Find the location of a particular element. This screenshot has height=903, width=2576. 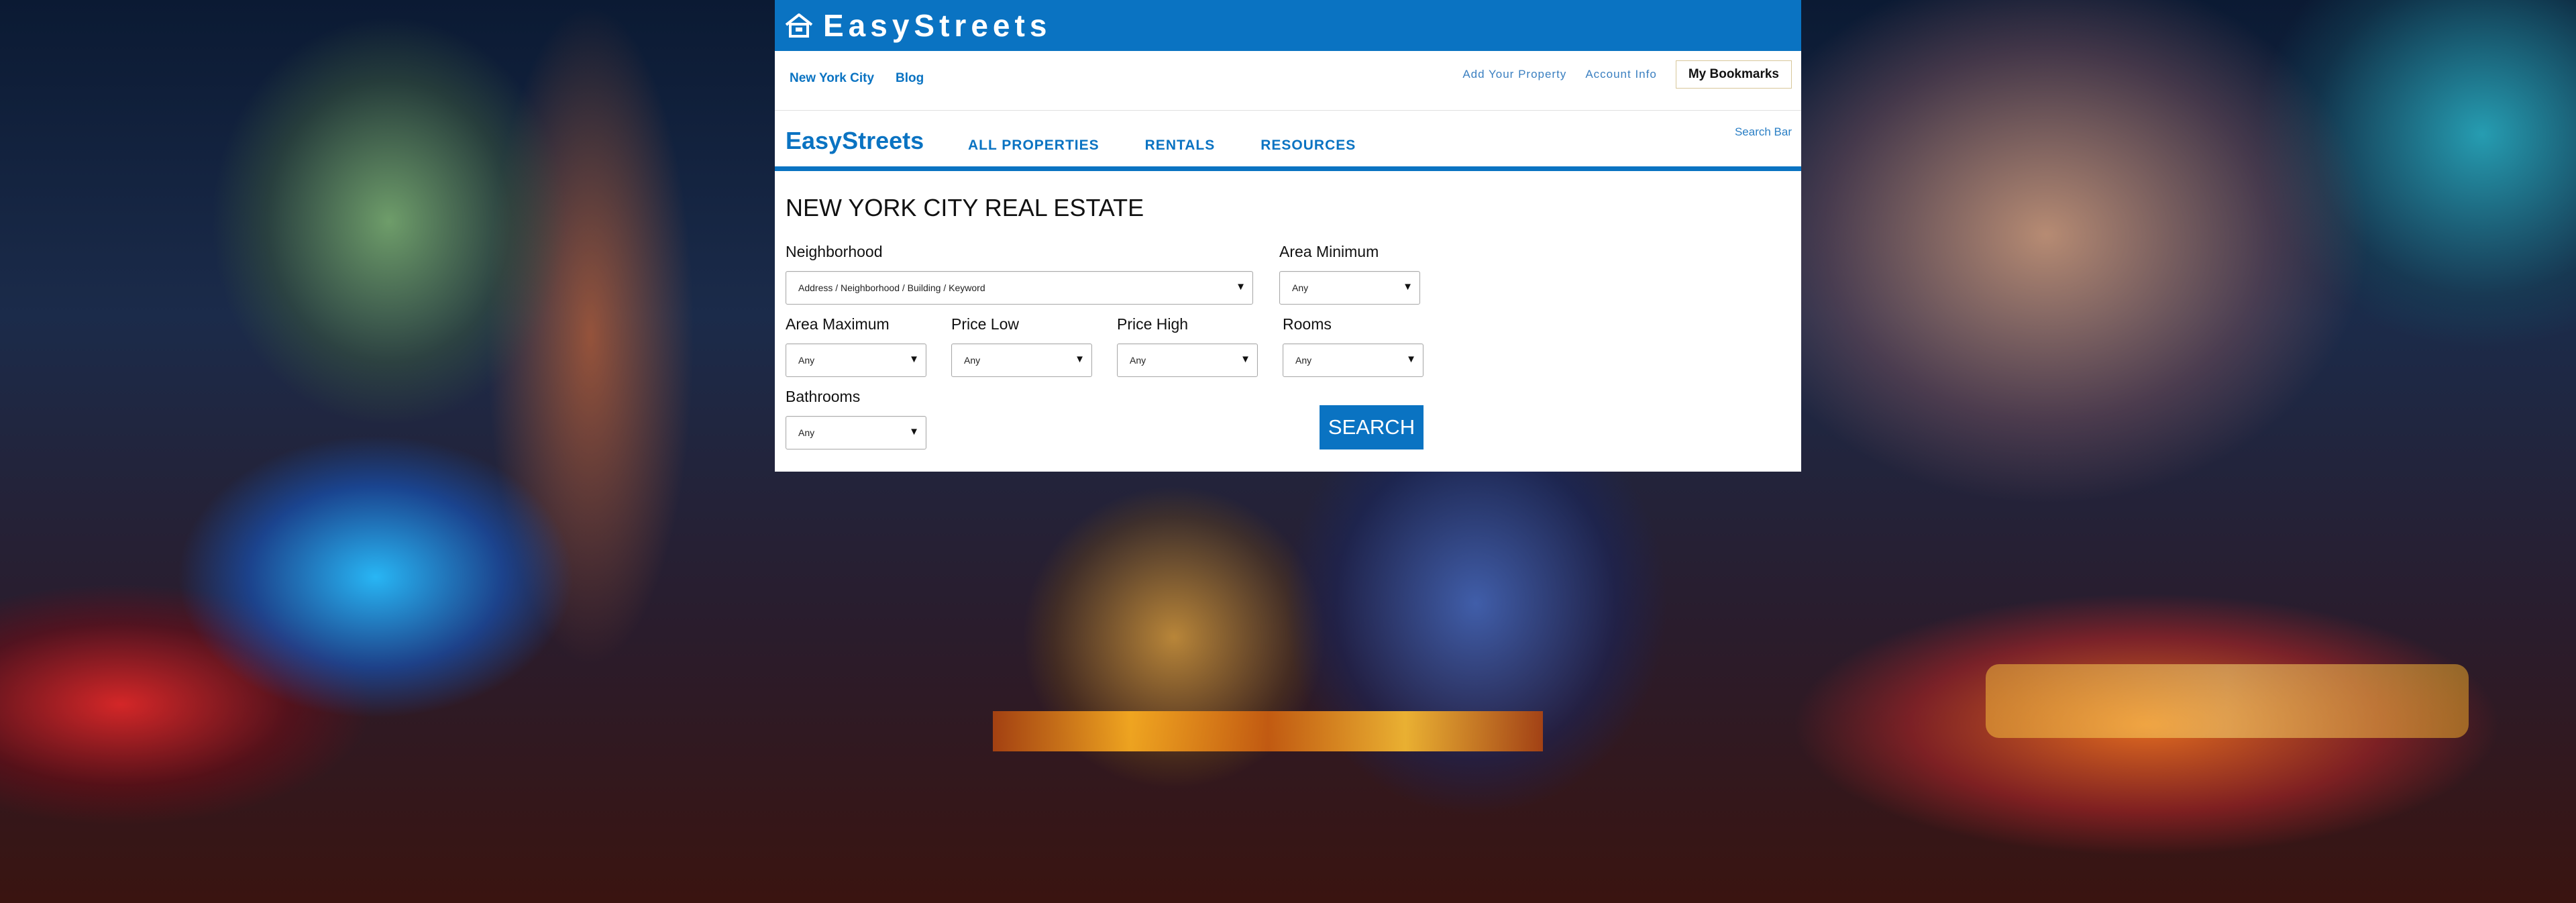

site-name-link: EasyStreets is located at coordinates (855, 141).